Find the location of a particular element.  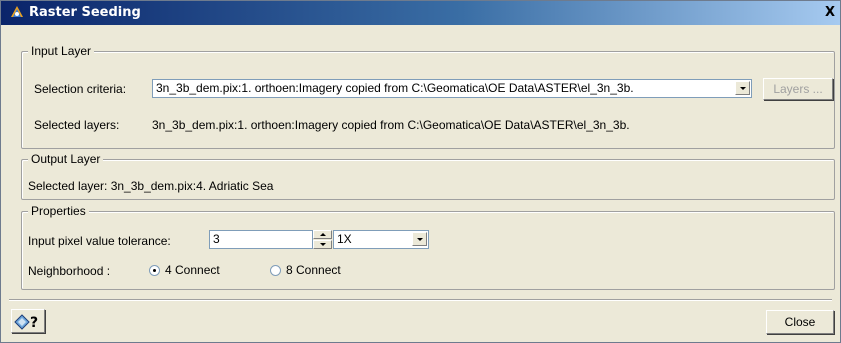

properties-legend: Properties is located at coordinates (58, 211).